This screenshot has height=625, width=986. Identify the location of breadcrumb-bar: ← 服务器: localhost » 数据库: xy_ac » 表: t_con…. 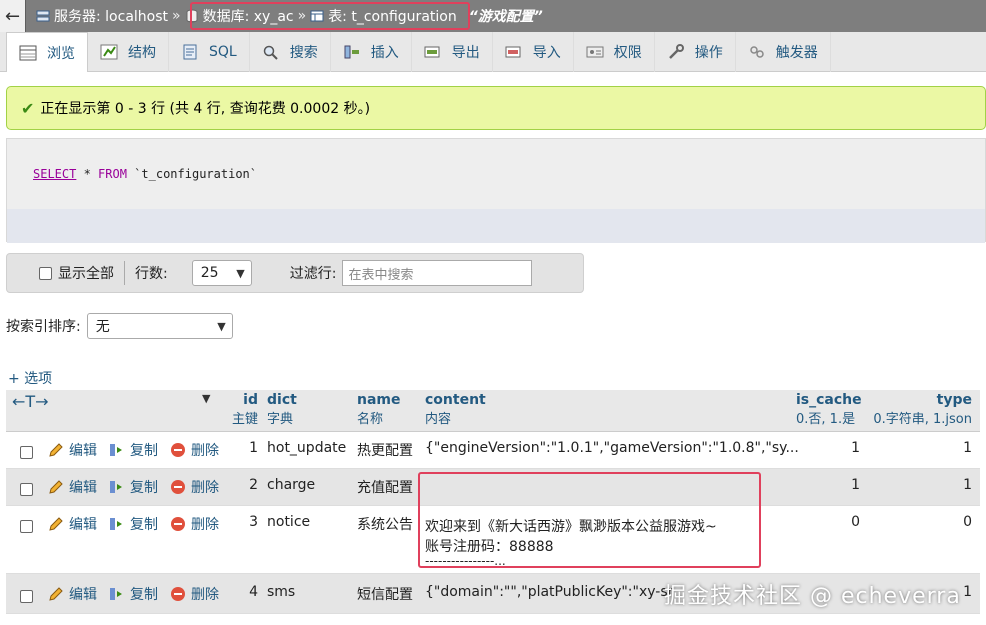
(493, 16).